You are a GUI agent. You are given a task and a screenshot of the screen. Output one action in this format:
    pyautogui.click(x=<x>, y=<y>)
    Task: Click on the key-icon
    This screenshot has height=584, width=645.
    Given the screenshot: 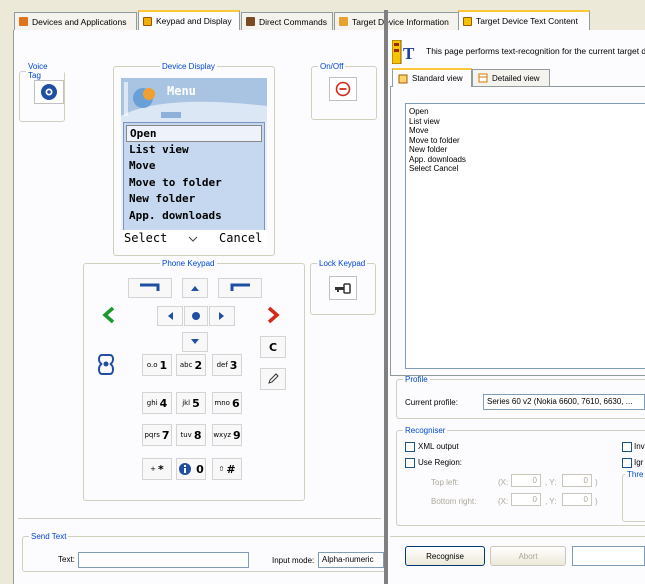 What is the action you would take?
    pyautogui.click(x=343, y=288)
    